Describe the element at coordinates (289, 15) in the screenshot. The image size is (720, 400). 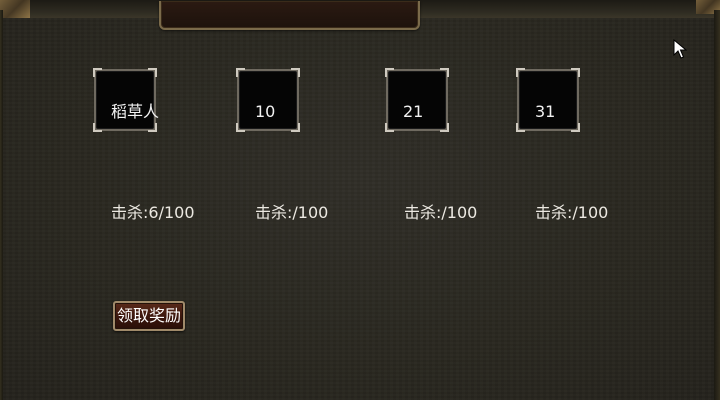
I see `title-bar` at that location.